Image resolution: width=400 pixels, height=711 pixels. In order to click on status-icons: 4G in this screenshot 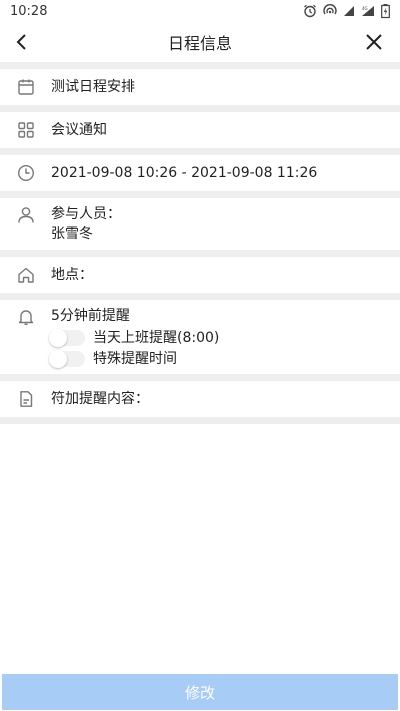, I will do `click(346, 11)`.